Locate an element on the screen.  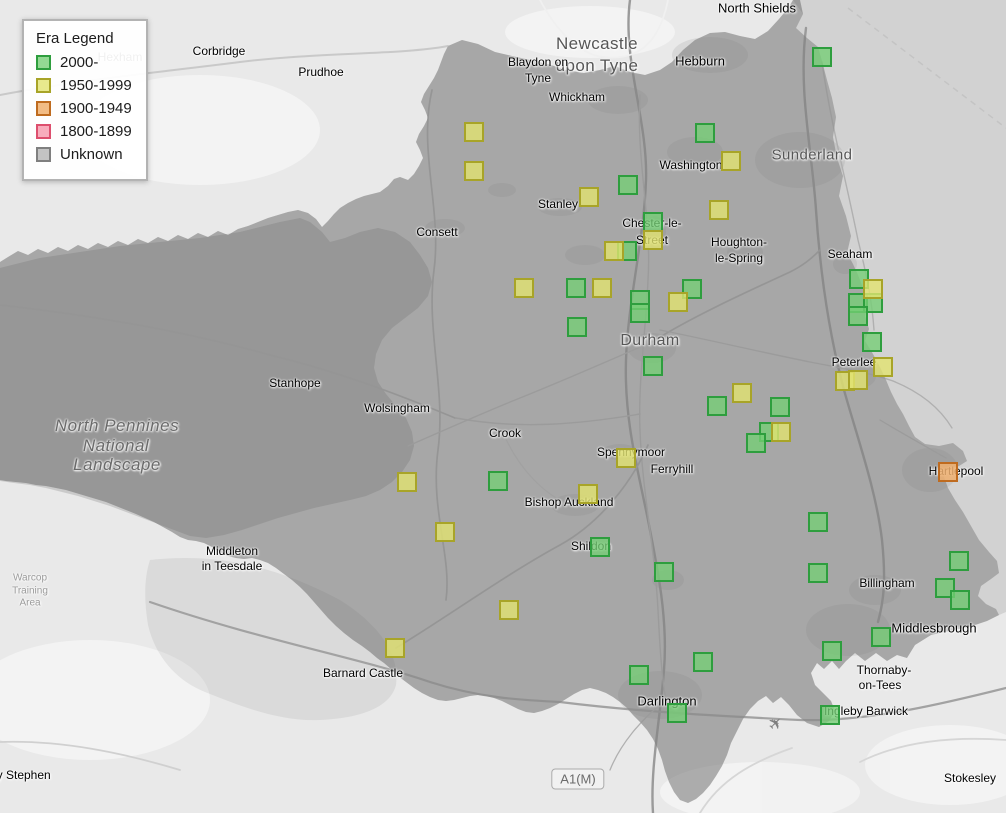
legend-item: 1900-1949 is located at coordinates (84, 108).